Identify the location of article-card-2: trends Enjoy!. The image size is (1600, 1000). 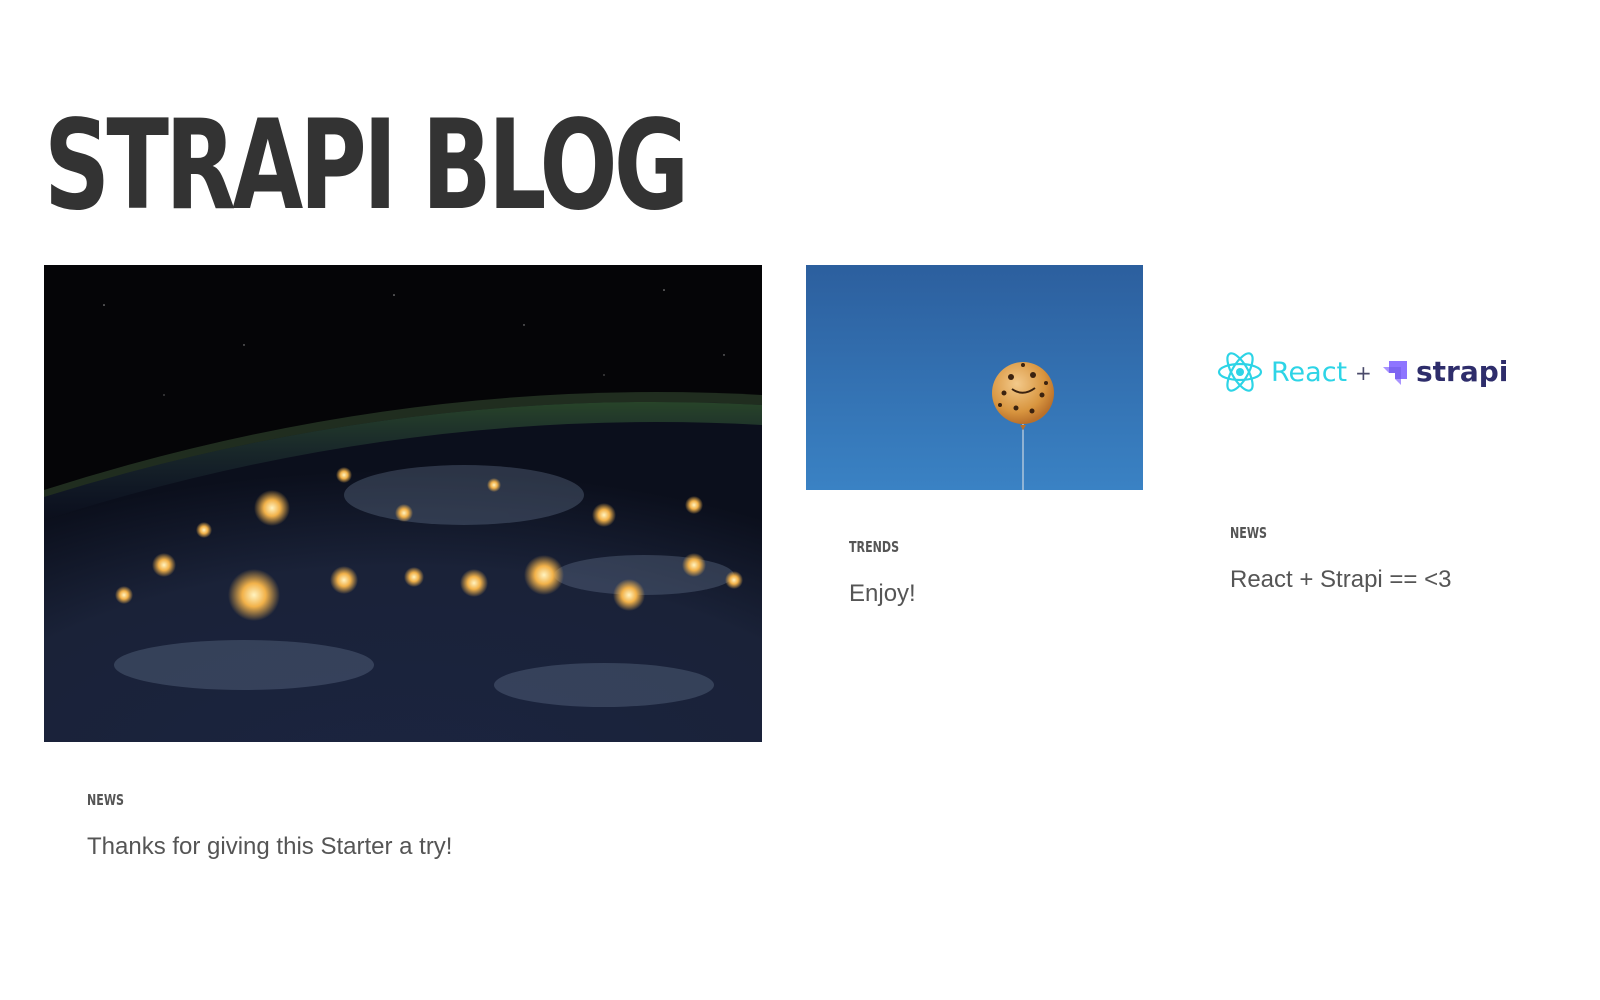
(974, 445).